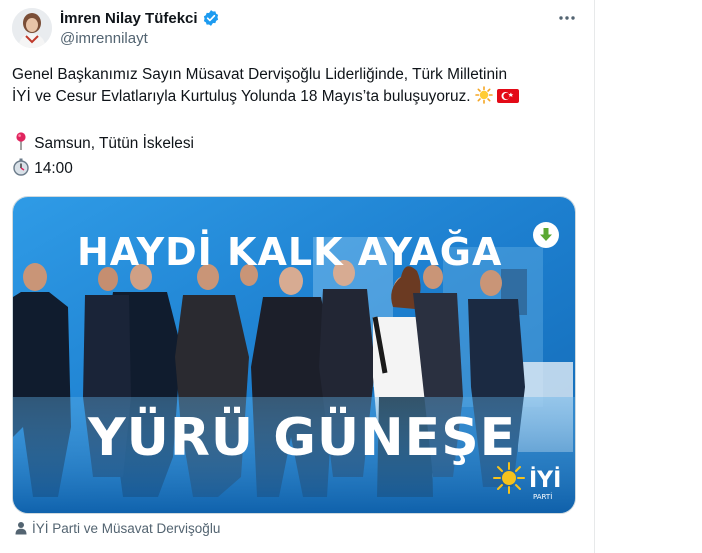  I want to click on time-text: 14:00, so click(53, 168).